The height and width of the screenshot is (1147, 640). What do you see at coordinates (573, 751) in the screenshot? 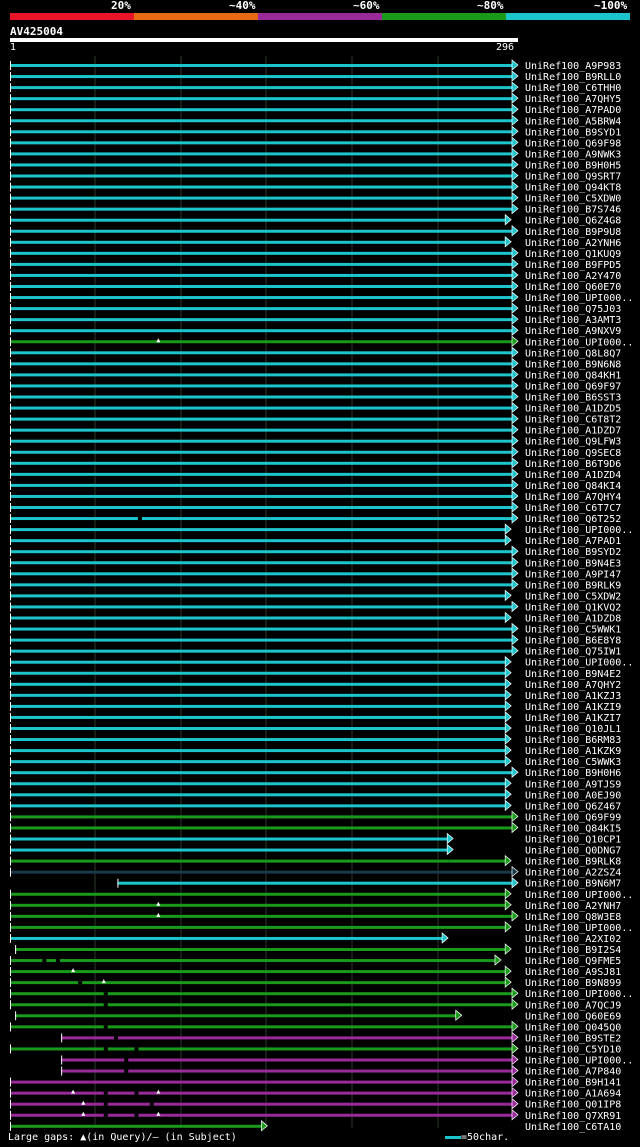
I see `hit-label: UniRef100_A1KZK9` at bounding box center [573, 751].